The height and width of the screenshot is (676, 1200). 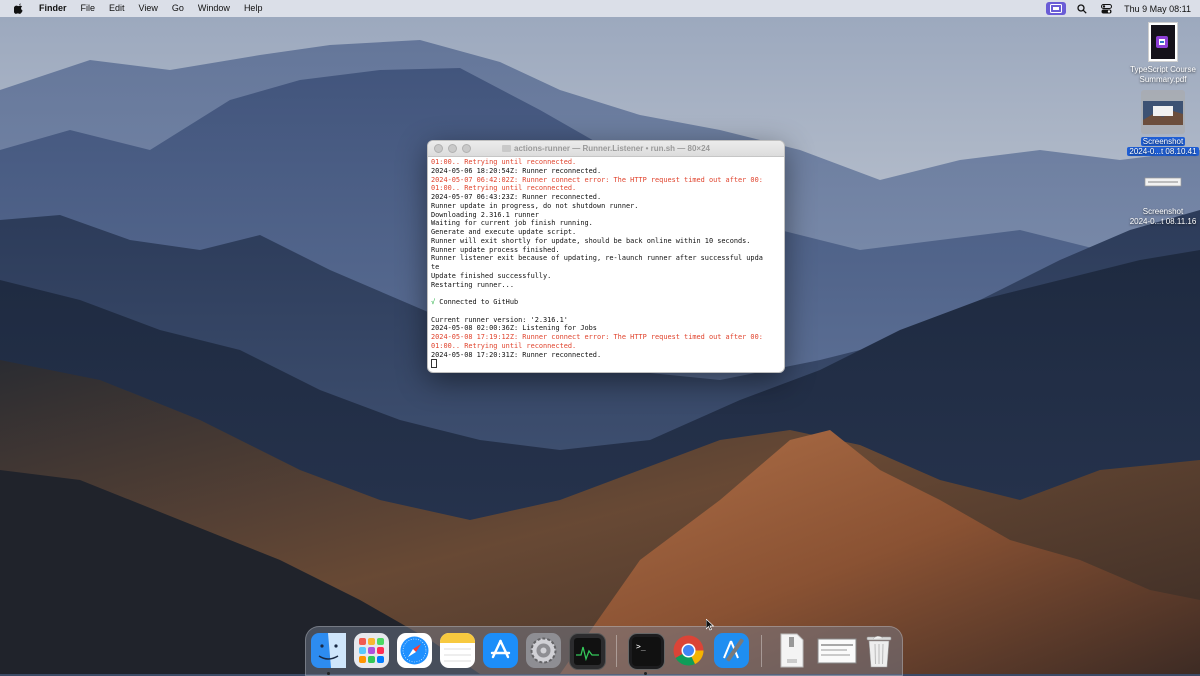 I want to click on desktop-file-label: TypeScript Course, so click(x=1163, y=69).